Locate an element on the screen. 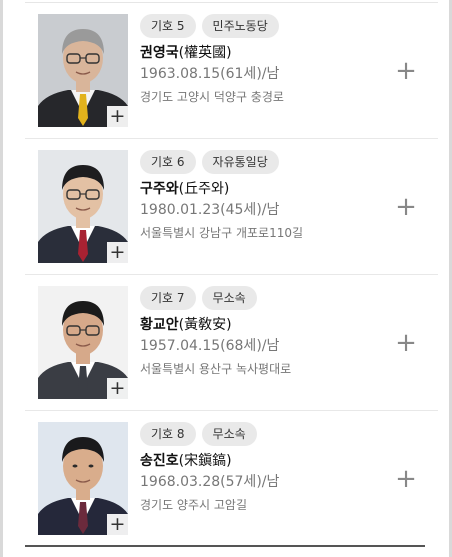 The image size is (452, 557). badge-row: 기호 7 무소속 is located at coordinates (198, 298).